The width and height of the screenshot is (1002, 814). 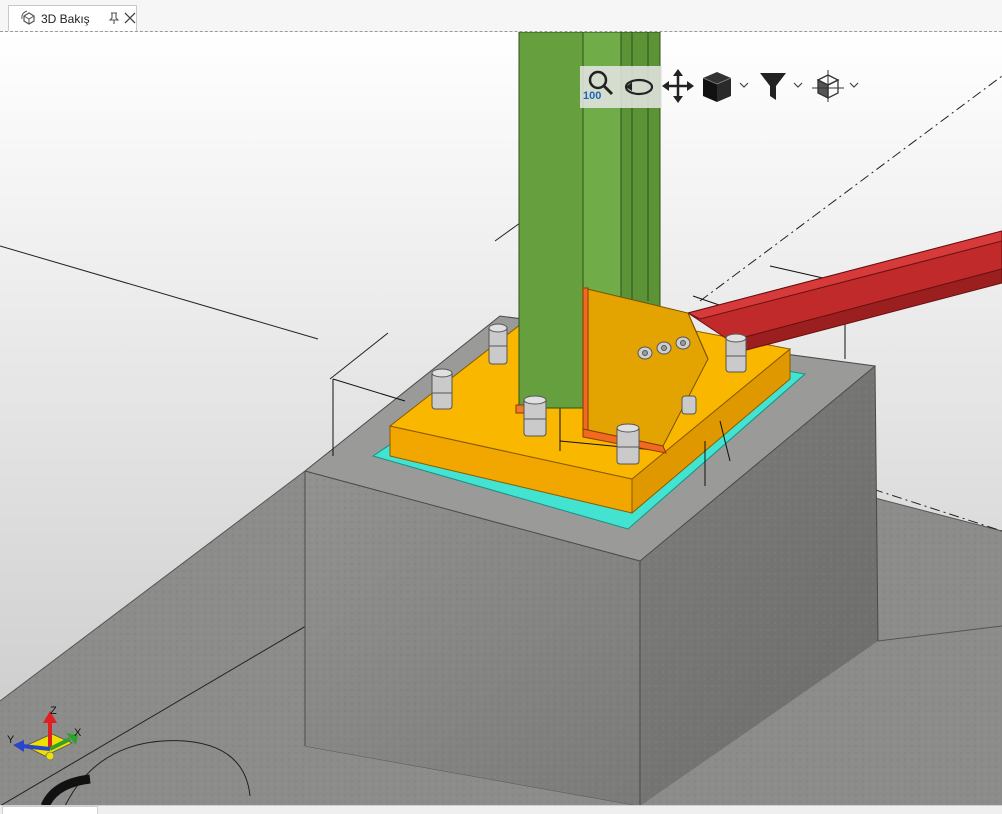 I want to click on axis-y-label: Y, so click(x=11, y=740).